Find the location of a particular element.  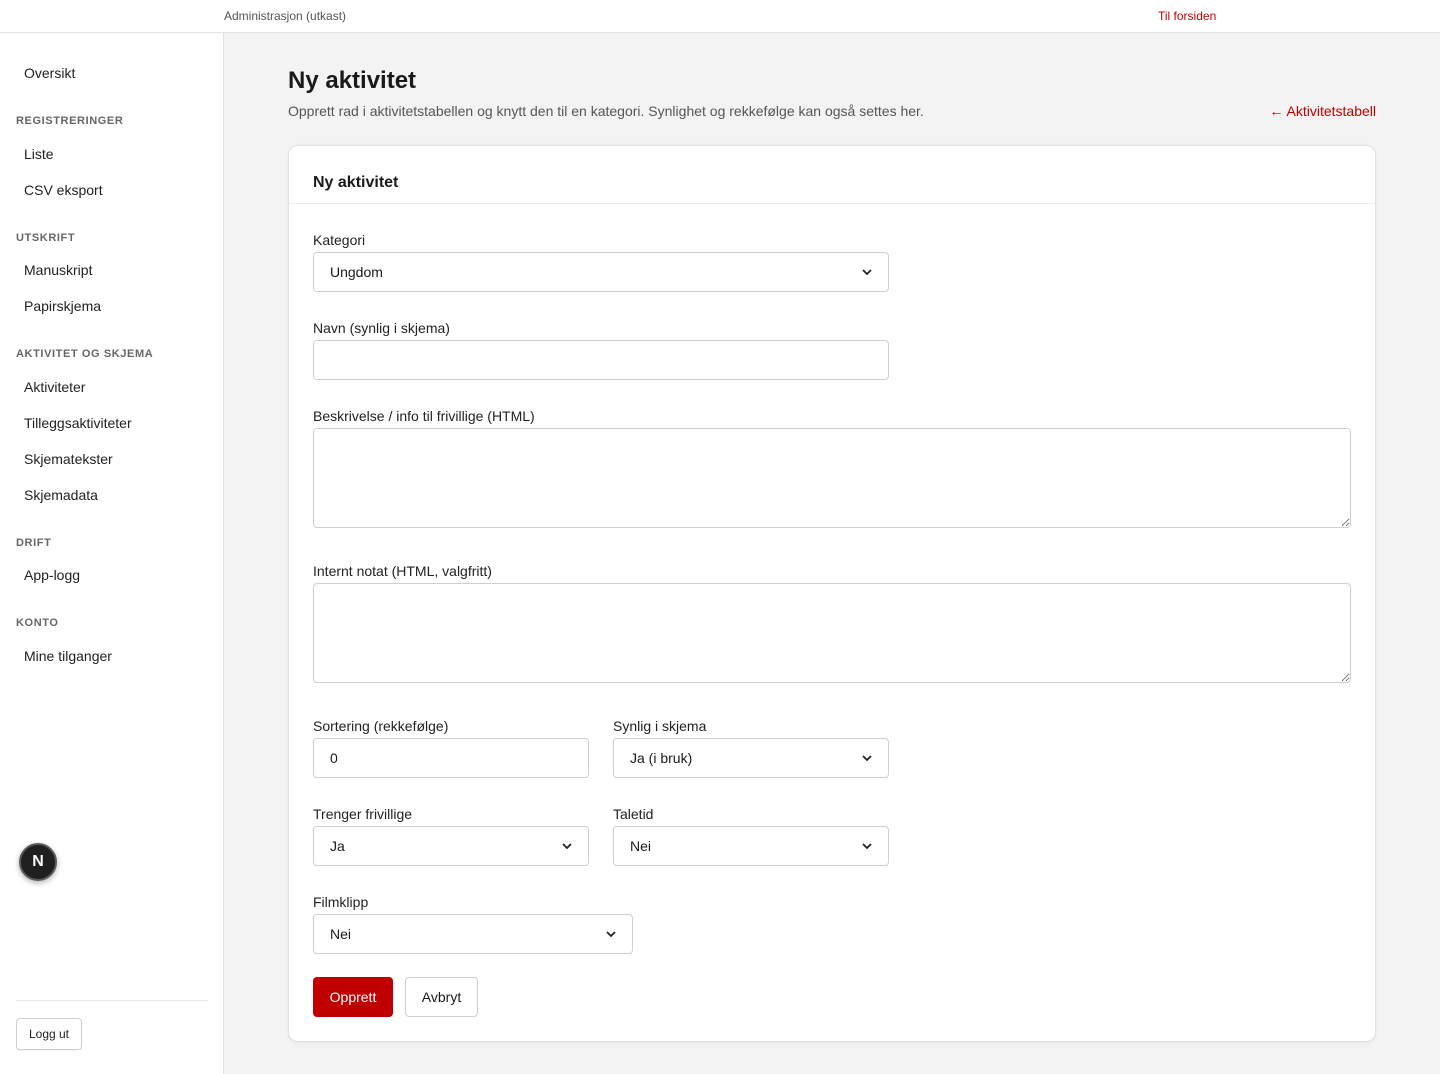

taletid-value: Nei is located at coordinates (641, 846).